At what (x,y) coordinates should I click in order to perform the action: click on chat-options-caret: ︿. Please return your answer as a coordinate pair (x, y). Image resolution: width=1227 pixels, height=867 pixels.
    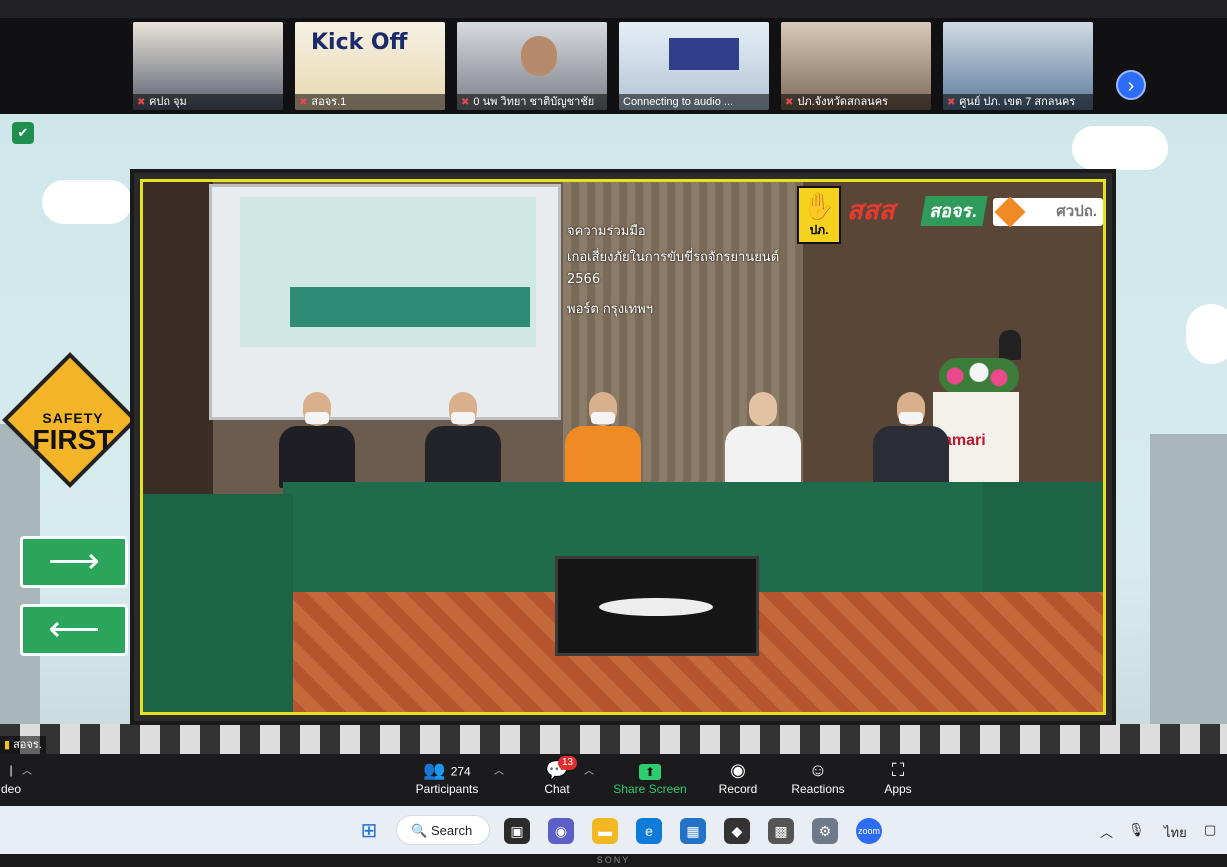
    Looking at the image, I should click on (589, 769).